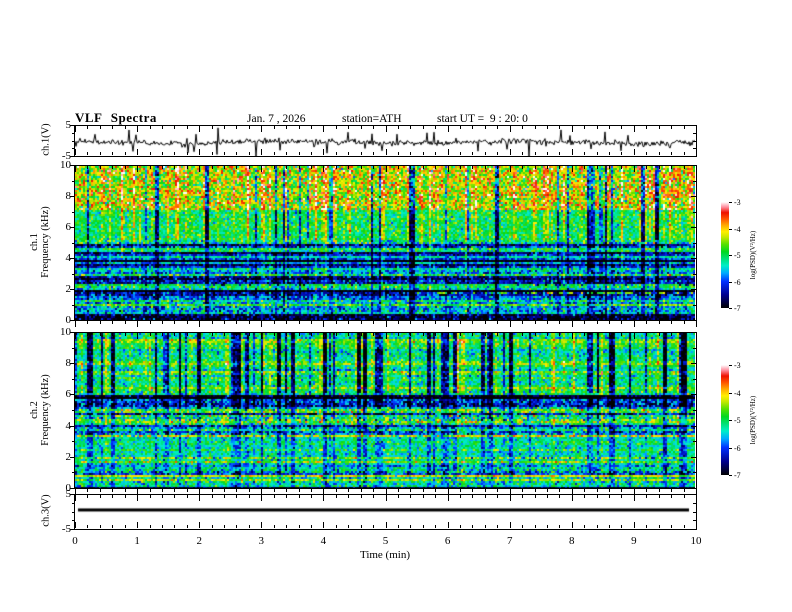 This screenshot has width=792, height=612. What do you see at coordinates (45, 242) in the screenshot?
I see `ch1-label-line2: Frequency (kHz)` at bounding box center [45, 242].